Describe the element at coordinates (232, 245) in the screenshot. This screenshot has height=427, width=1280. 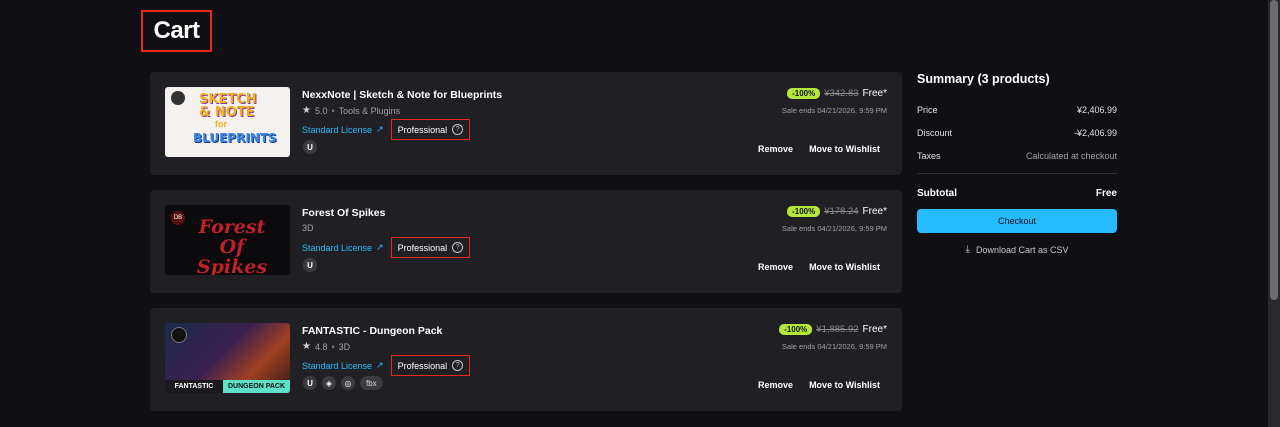
I see `thumbnail-text: Forest Of Spikes` at that location.